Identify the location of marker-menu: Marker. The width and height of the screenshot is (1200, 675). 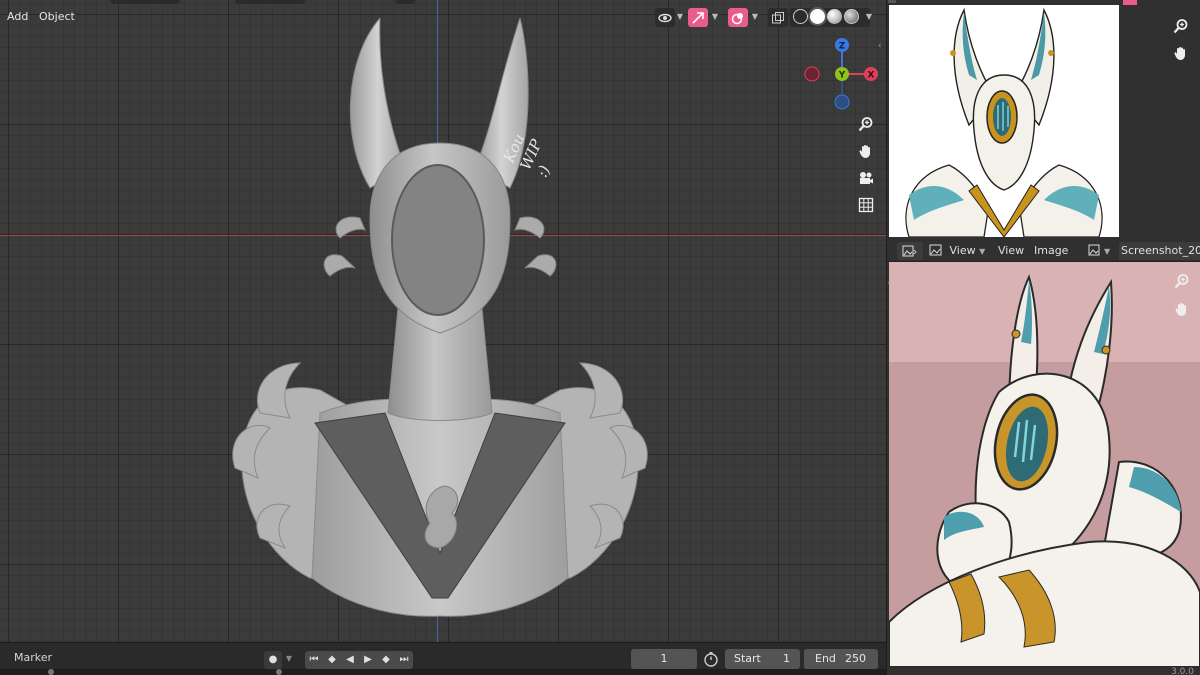
(33, 657).